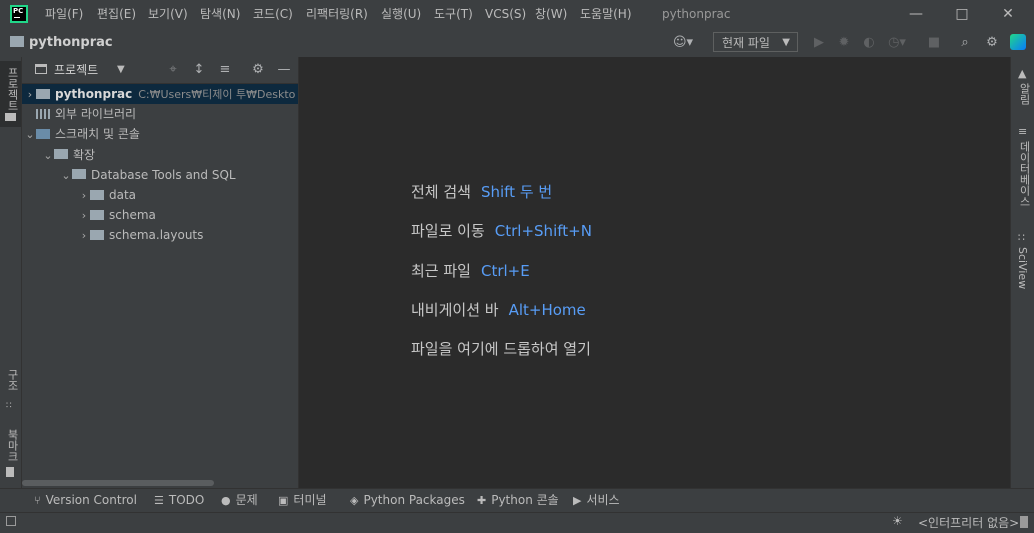  Describe the element at coordinates (482, 500) in the screenshot. I see `python-icon: ✚` at that location.